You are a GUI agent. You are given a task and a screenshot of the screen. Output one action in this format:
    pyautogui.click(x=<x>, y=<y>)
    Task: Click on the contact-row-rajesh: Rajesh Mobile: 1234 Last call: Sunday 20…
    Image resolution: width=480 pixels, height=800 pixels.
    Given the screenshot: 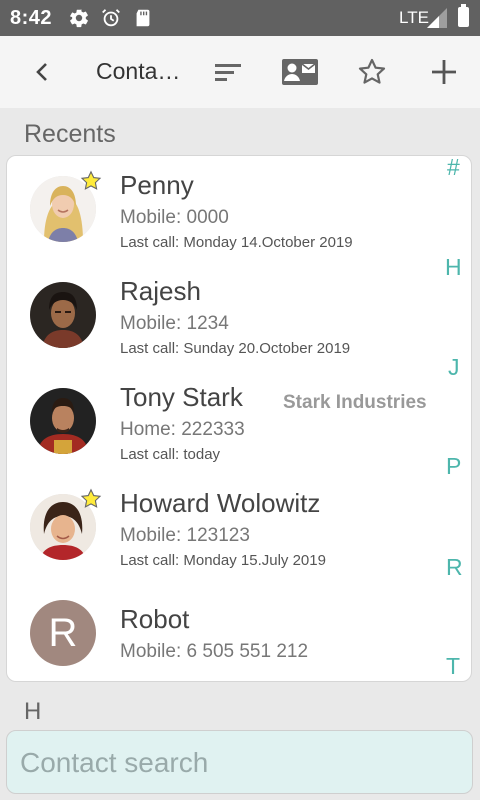 What is the action you would take?
    pyautogui.click(x=227, y=315)
    